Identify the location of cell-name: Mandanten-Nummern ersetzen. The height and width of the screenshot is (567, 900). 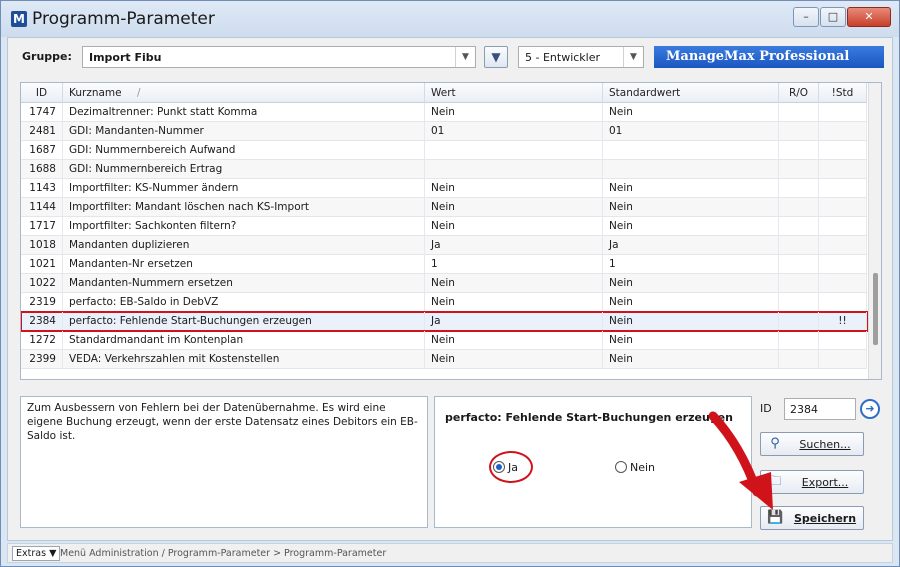
(244, 283).